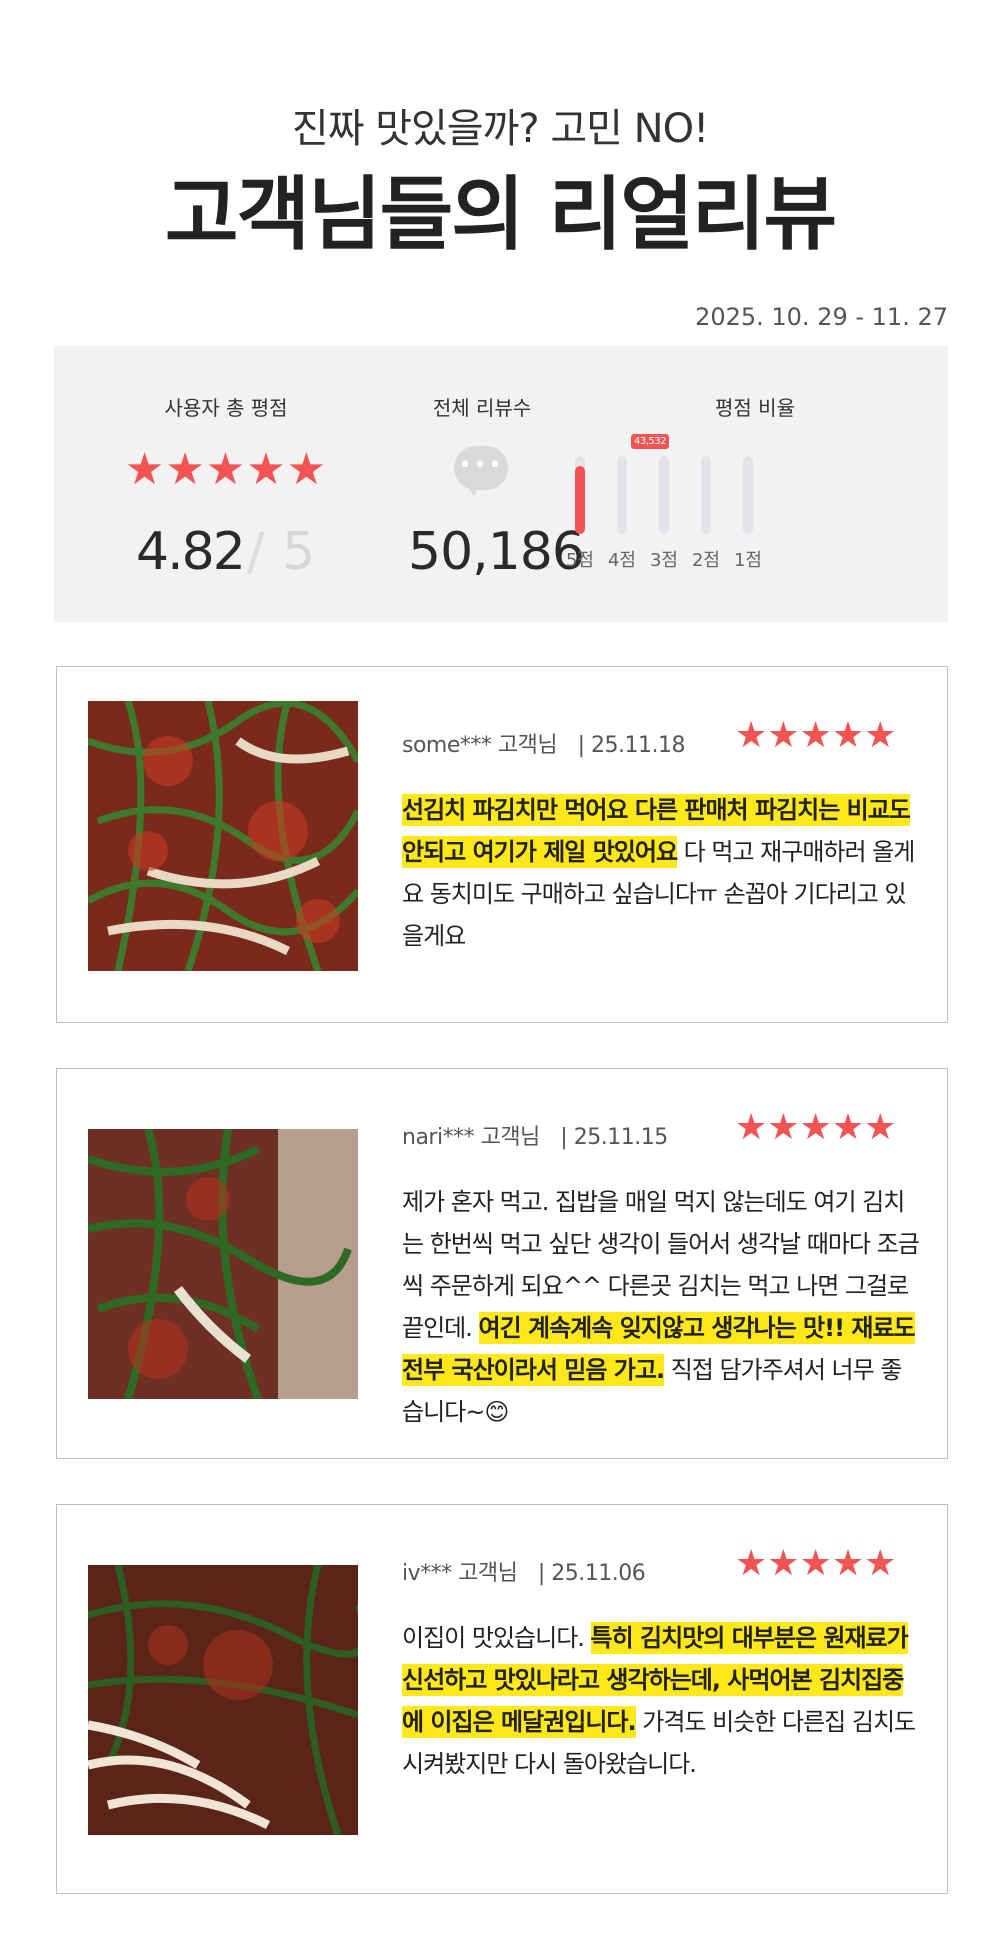 The width and height of the screenshot is (1000, 1954). I want to click on review-date: 25.11.06, so click(598, 1573).